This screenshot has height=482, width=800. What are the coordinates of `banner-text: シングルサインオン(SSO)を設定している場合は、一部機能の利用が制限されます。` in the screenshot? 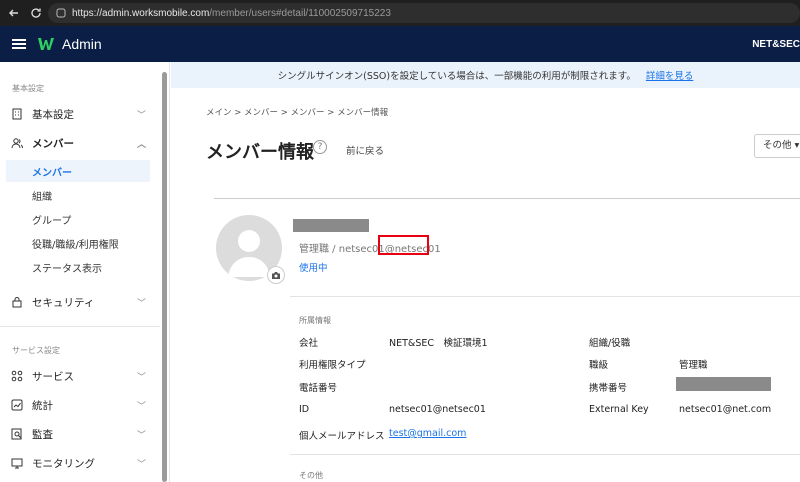 It's located at (456, 76).